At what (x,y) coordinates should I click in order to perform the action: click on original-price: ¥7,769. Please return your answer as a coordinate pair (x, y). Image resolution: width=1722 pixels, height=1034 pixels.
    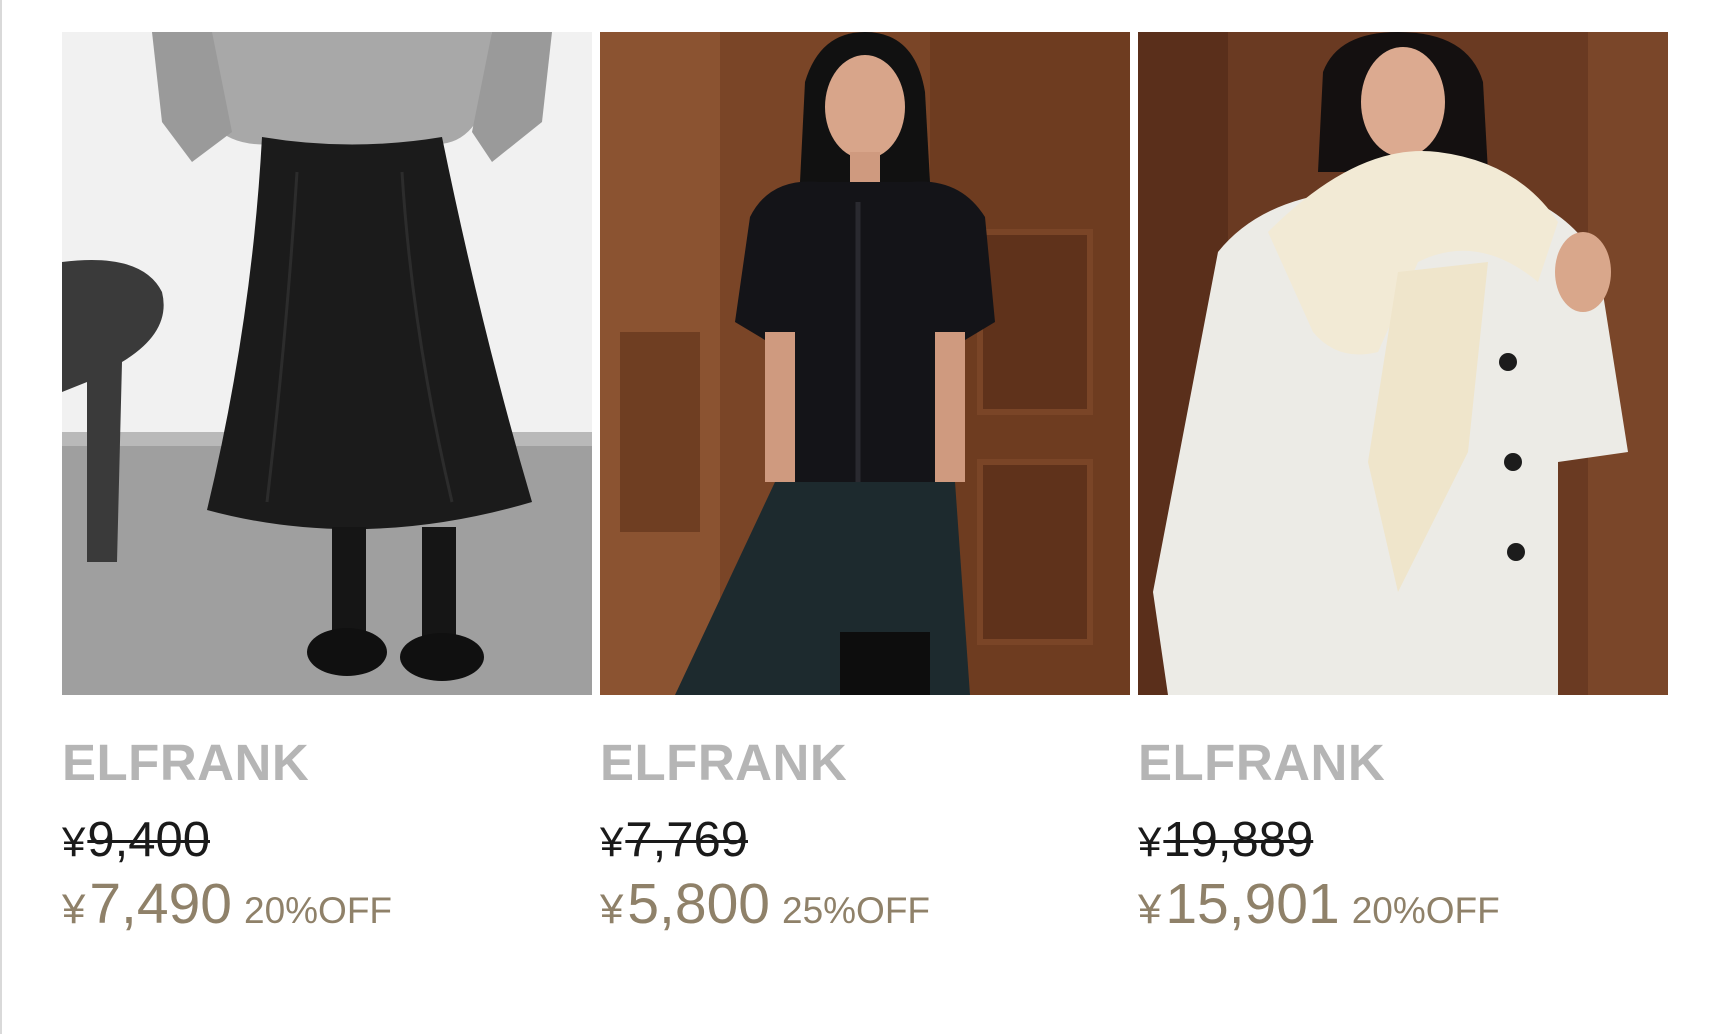
    Looking at the image, I should click on (865, 841).